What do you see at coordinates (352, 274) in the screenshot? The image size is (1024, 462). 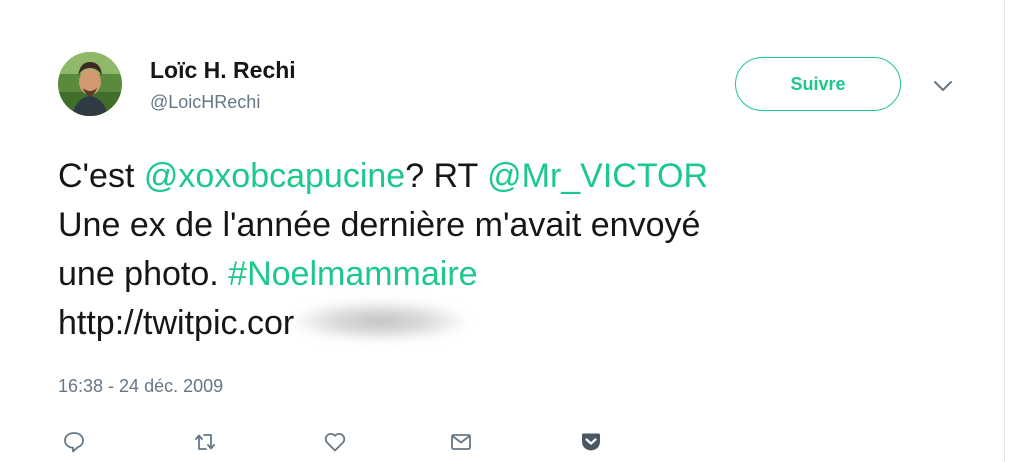 I see `hashtag-link: #Noelmammaire` at bounding box center [352, 274].